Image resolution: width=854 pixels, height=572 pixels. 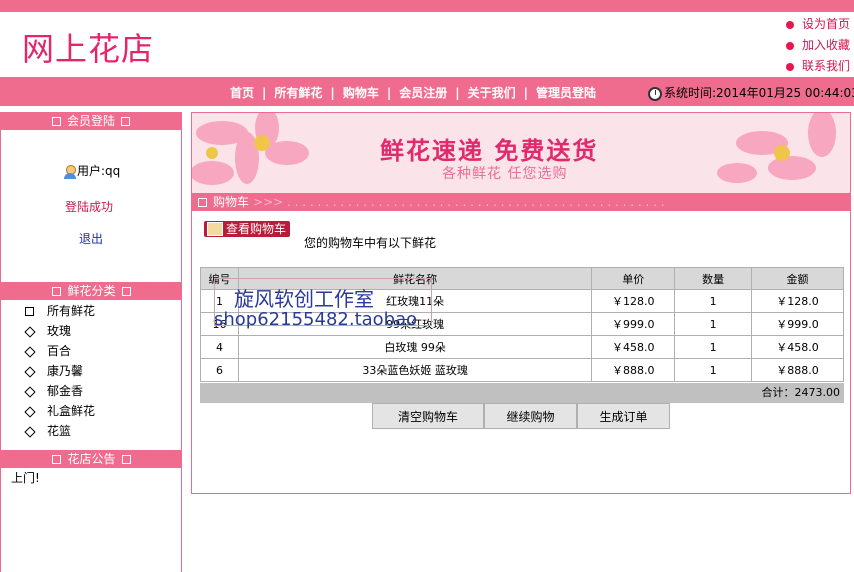 What do you see at coordinates (530, 416) in the screenshot?
I see `continue-shopping-button: 继续购物` at bounding box center [530, 416].